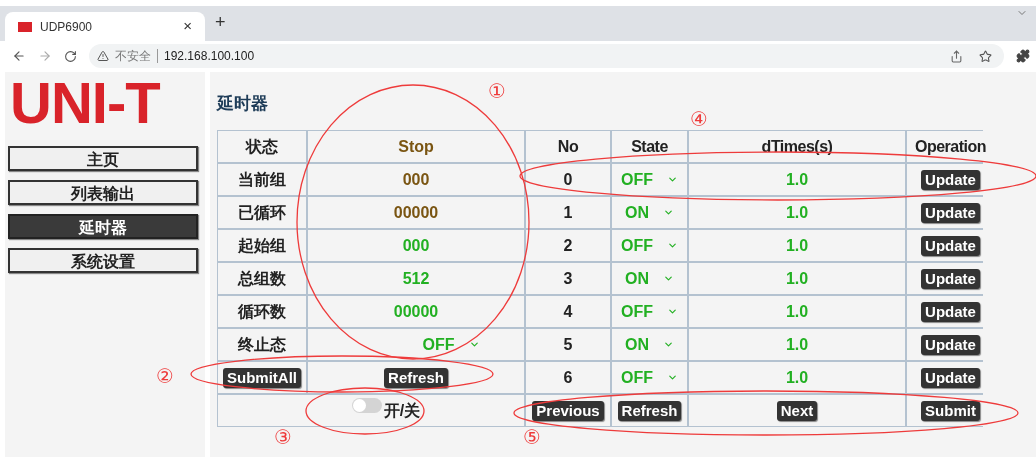 The image size is (1036, 457). What do you see at coordinates (568, 146) in the screenshot?
I see `column-header: No` at bounding box center [568, 146].